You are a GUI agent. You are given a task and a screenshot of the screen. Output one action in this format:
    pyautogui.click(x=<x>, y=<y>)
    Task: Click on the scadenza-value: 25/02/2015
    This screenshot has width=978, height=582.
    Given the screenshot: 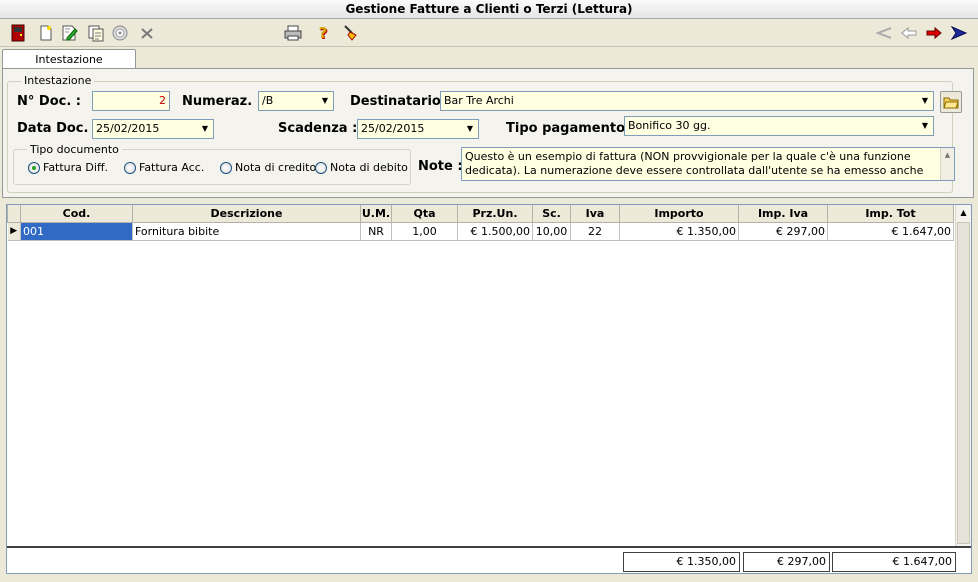 What is the action you would take?
    pyautogui.click(x=393, y=128)
    